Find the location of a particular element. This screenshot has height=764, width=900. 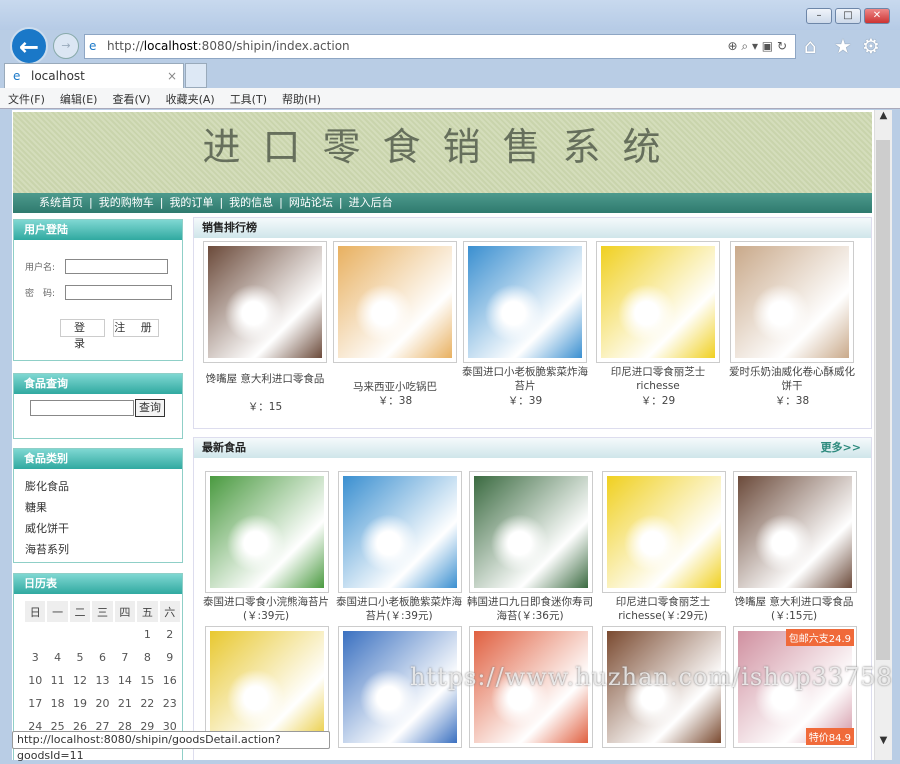

calendar-day: 17 is located at coordinates (35, 703).